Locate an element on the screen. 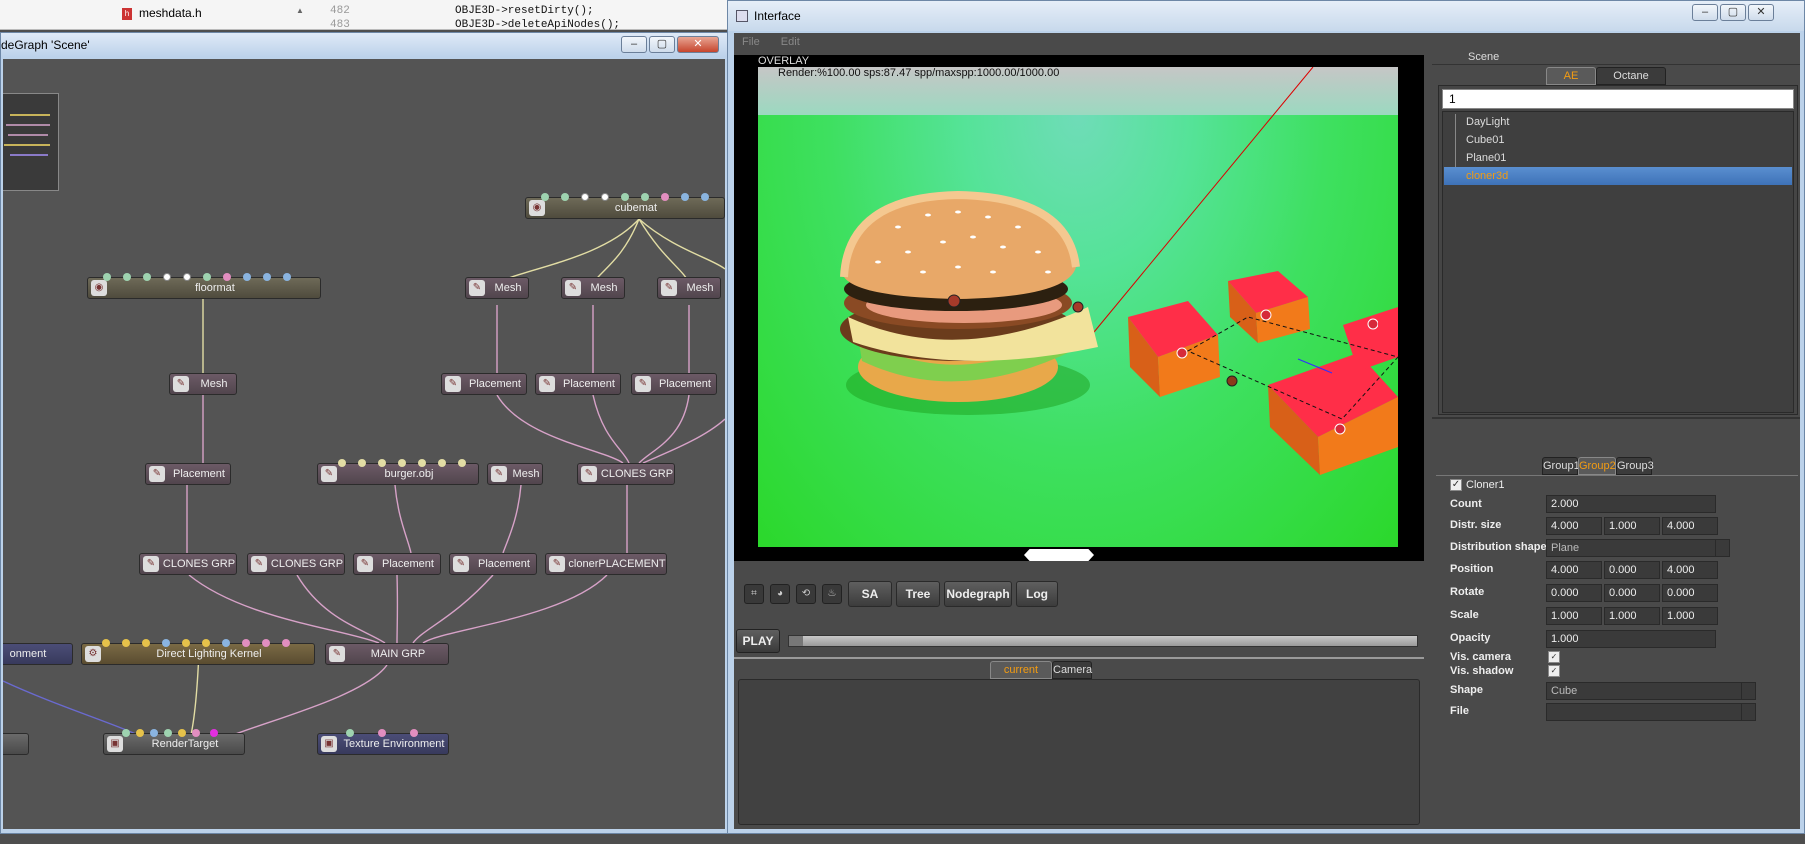 This screenshot has height=844, width=1805. tab-group3: Group3 is located at coordinates (1635, 466).